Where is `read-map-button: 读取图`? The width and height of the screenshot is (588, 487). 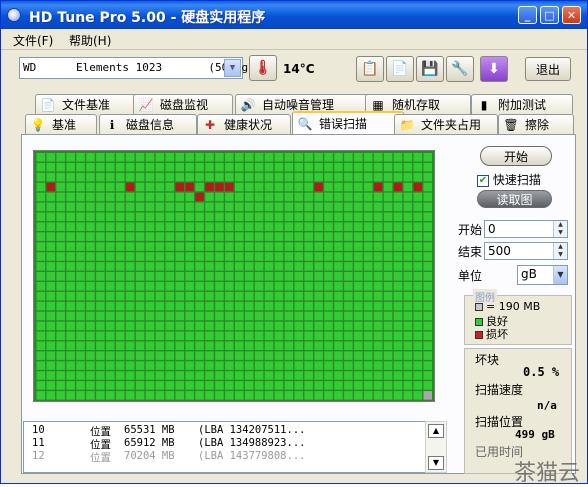
read-map-button: 读取图 is located at coordinates (514, 199).